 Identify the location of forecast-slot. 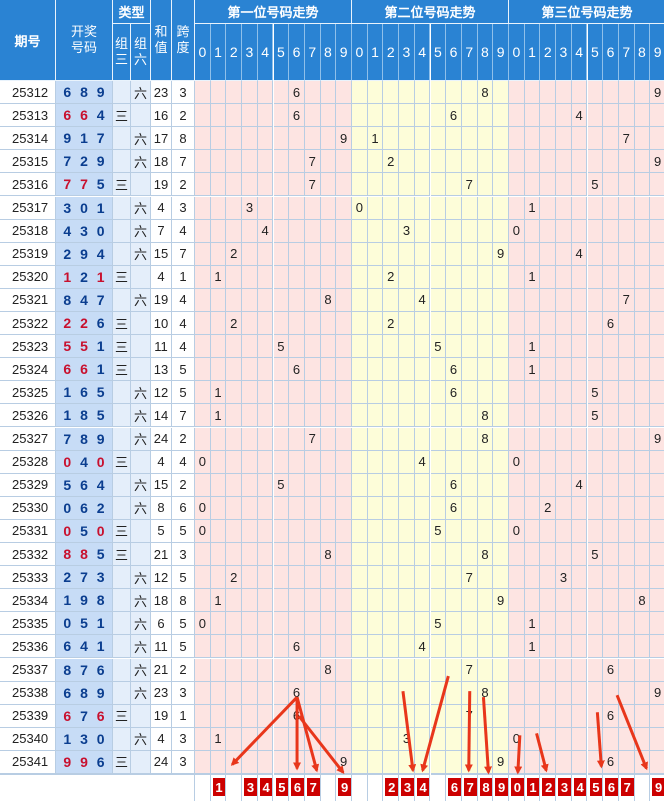
(360, 787).